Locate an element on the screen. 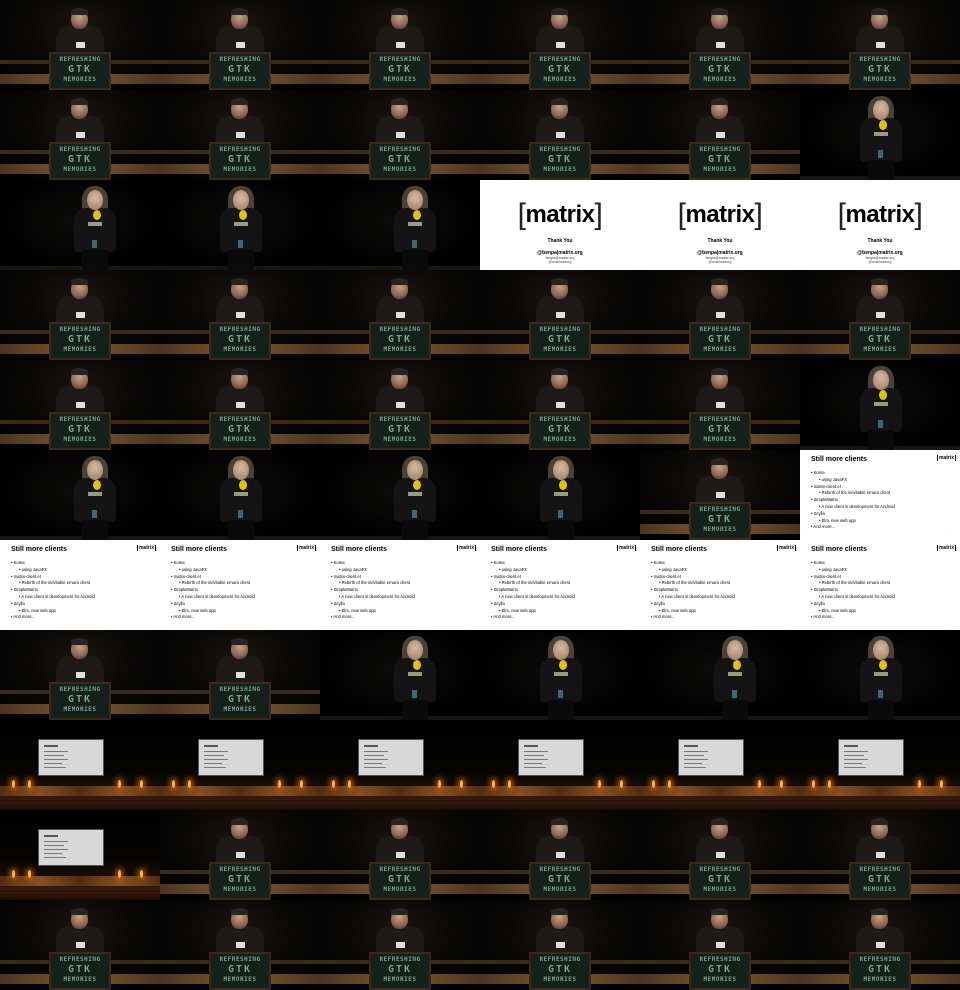 The height and width of the screenshot is (990, 960). contact-line-2: @matrixdotorg is located at coordinates (720, 262).